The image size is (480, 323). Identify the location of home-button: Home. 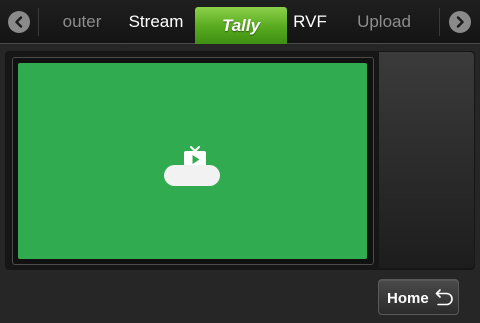
(418, 297).